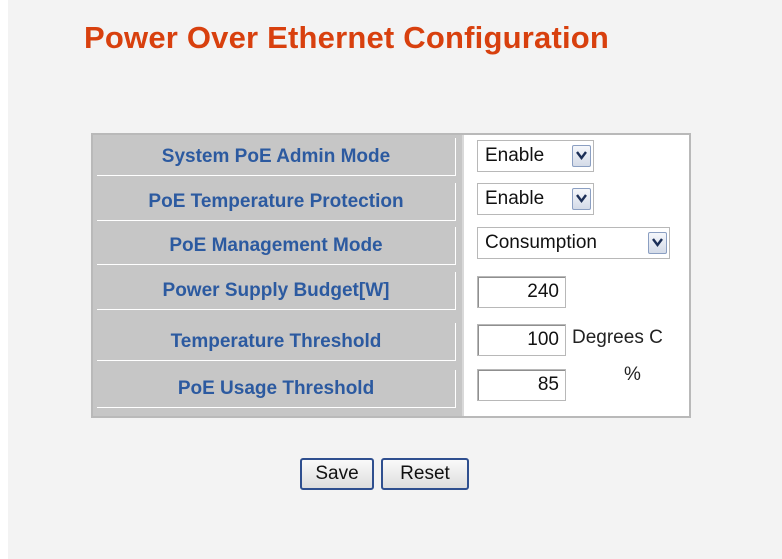 The width and height of the screenshot is (782, 559). Describe the element at coordinates (337, 474) in the screenshot. I see `save-button: Save` at that location.